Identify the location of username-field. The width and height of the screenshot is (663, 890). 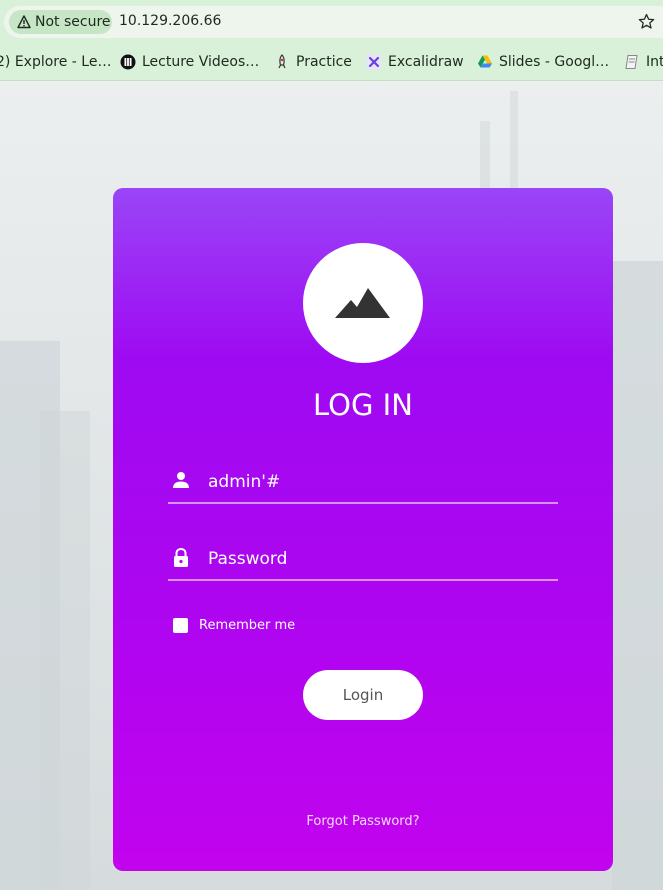
(363, 484).